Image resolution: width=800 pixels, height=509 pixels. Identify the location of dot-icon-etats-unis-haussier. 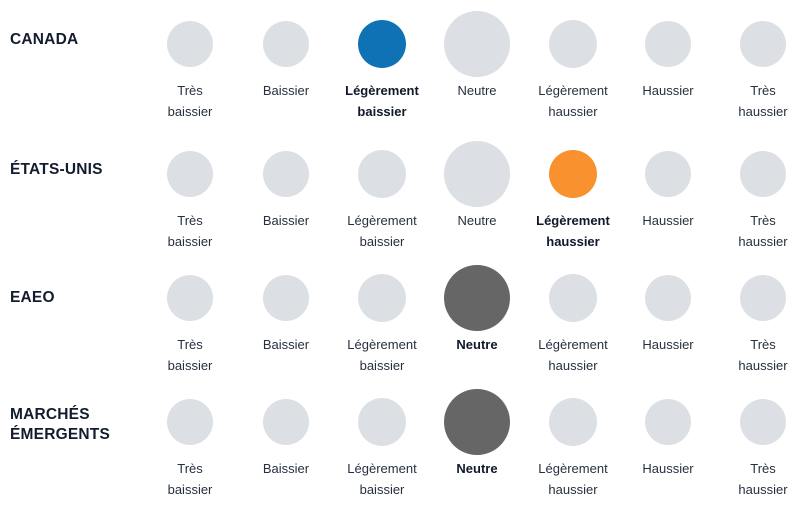
(668, 174).